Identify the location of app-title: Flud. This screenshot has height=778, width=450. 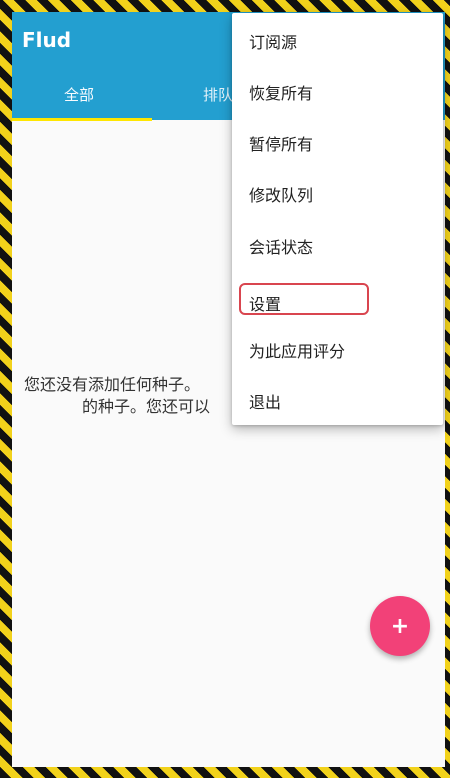
(47, 40).